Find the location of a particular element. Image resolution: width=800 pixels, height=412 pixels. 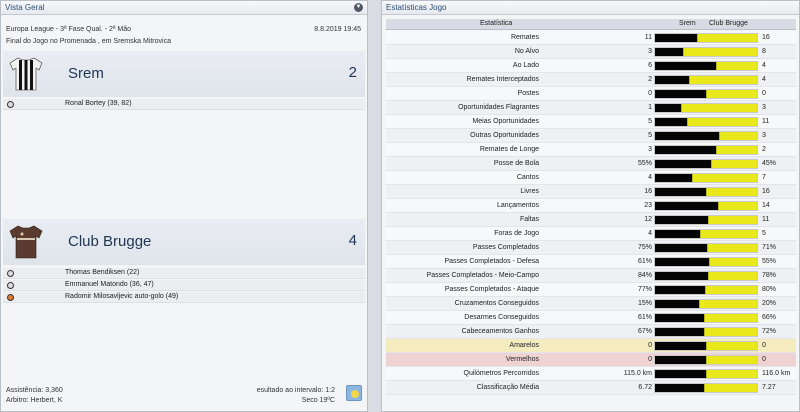

stat-row: Cabeceamentos Ganhos 67% 72% is located at coordinates (591, 332).